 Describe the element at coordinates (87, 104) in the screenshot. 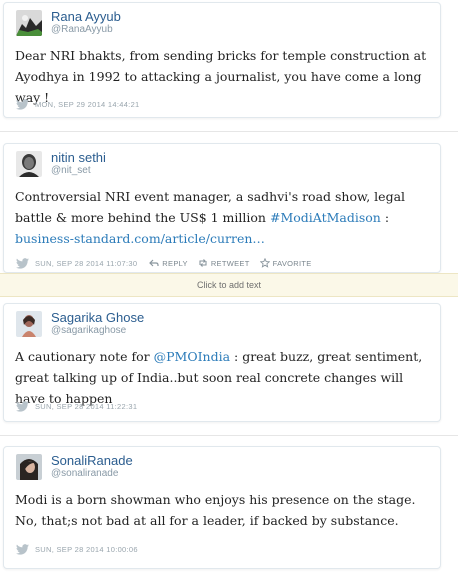

I see `timestamp: MON, SEP 29 2014 14:44:21` at that location.